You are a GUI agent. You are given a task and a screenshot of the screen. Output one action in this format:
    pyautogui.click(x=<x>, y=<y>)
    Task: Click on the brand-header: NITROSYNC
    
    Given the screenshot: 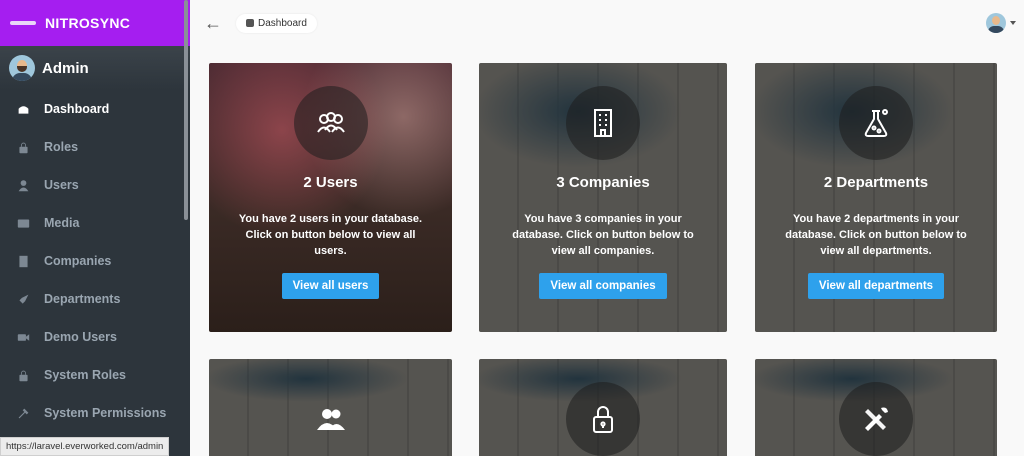 What is the action you would take?
    pyautogui.click(x=95, y=23)
    